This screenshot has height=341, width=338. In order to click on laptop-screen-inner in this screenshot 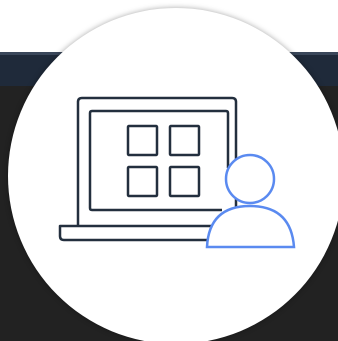, I will do `click(159, 160)`.